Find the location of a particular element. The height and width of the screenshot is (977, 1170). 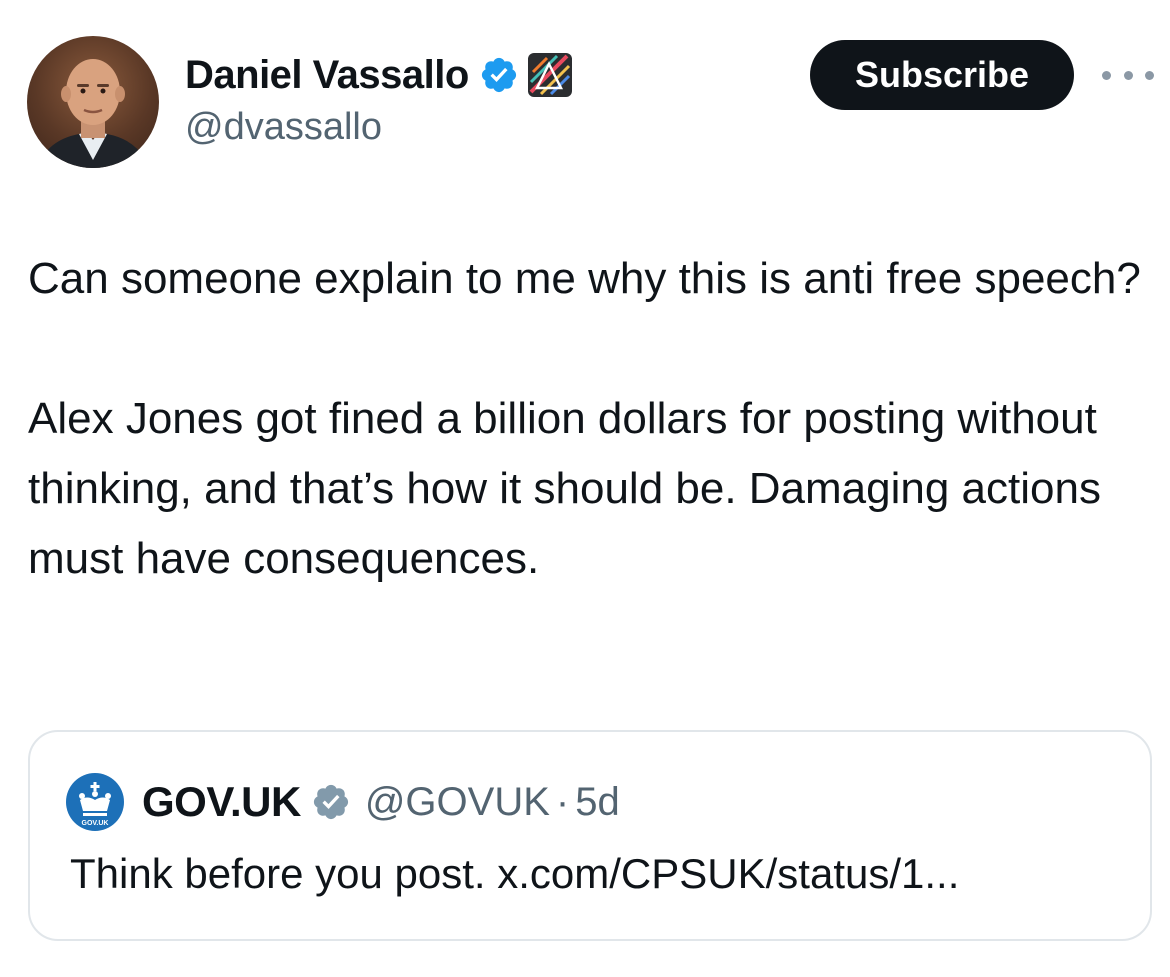

subscribe-button: Subscribe is located at coordinates (942, 75).